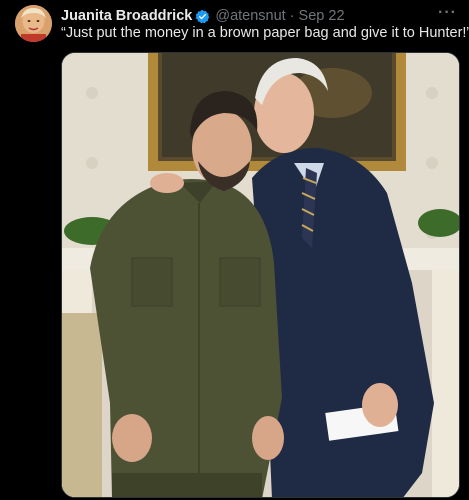 The height and width of the screenshot is (500, 469). I want to click on tweet-date: Sep 22, so click(322, 16).